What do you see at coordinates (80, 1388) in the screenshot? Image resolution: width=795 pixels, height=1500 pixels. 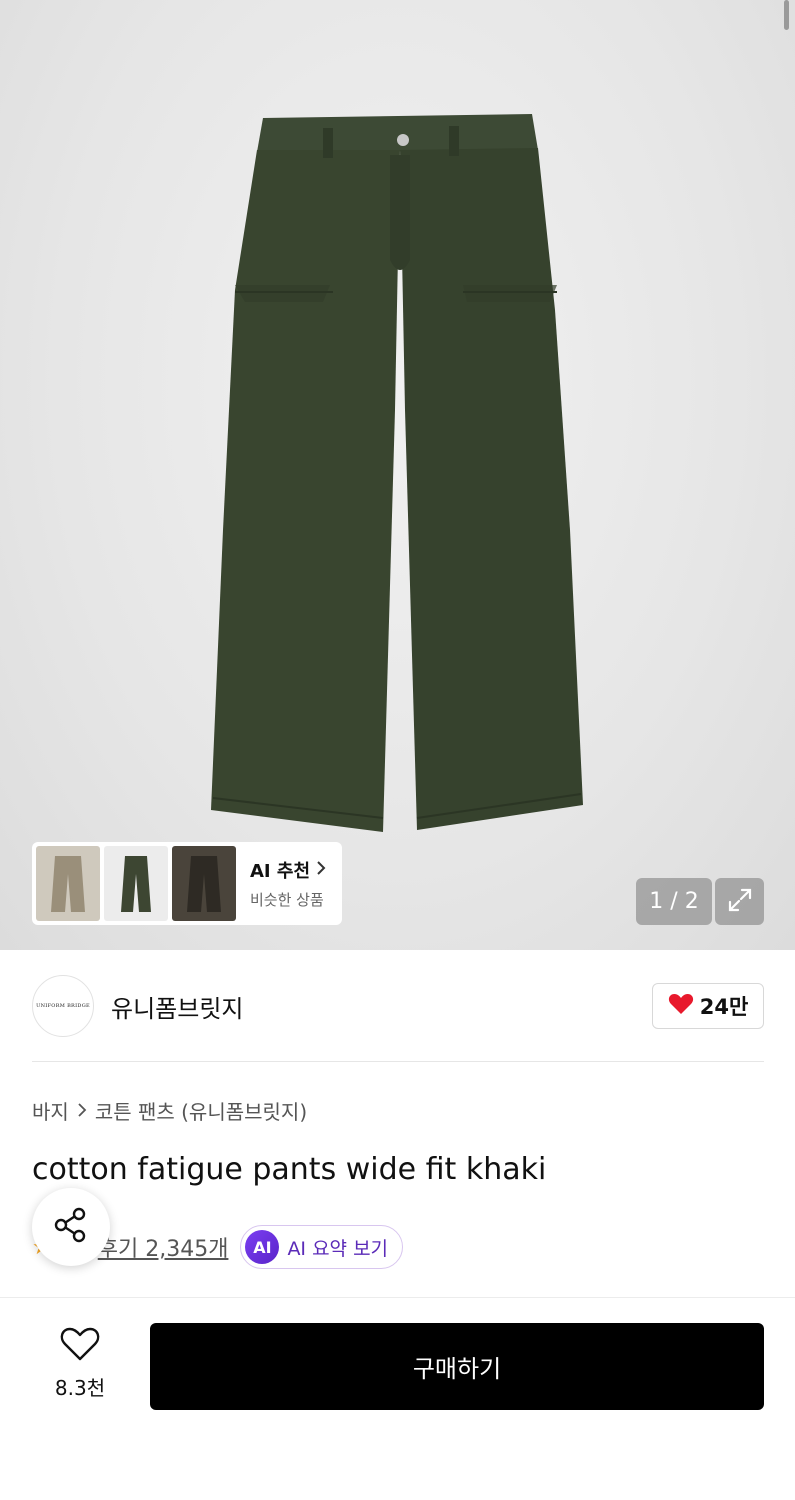 I see `wish-count: 8.3천` at bounding box center [80, 1388].